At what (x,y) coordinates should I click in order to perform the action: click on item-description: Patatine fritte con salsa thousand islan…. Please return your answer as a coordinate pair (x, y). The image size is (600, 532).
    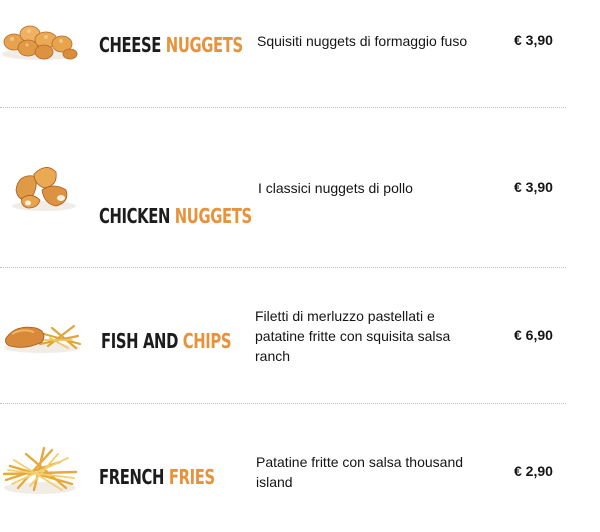
    Looking at the image, I should click on (360, 472).